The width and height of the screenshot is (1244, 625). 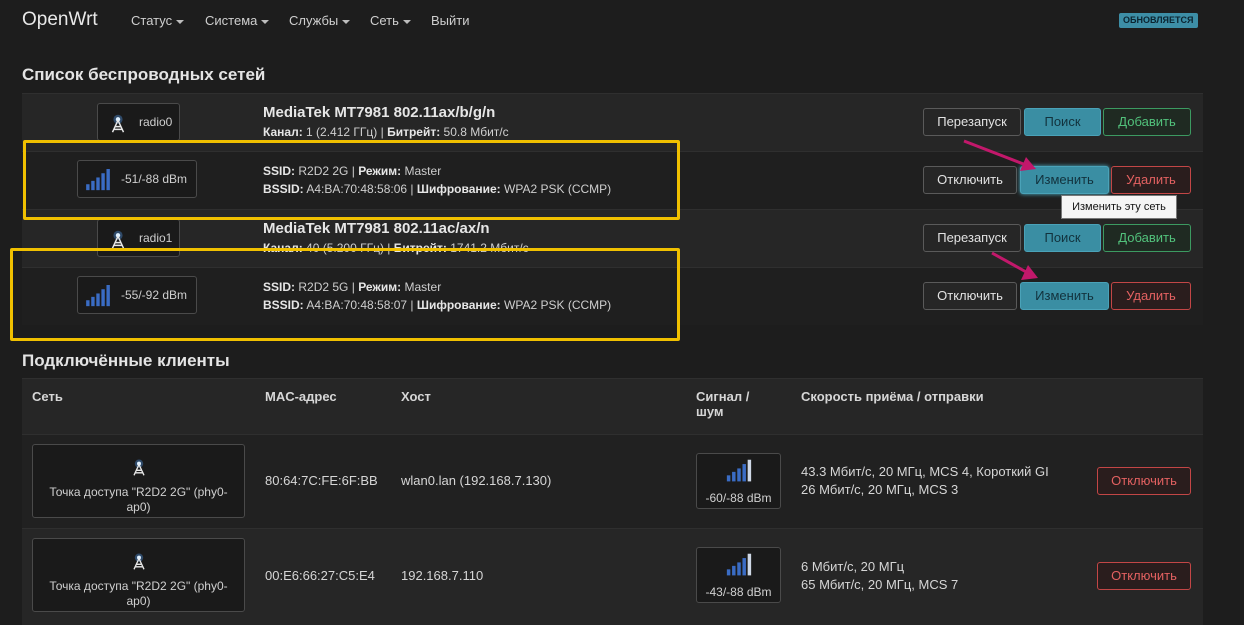 What do you see at coordinates (612, 406) in the screenshot?
I see `clients-table-header` at bounding box center [612, 406].